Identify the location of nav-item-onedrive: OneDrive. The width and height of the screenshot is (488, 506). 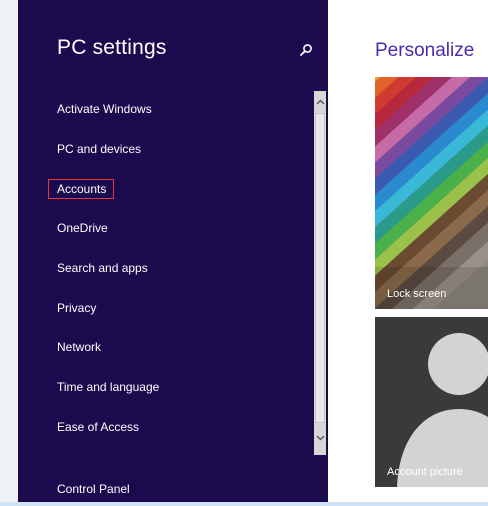
(82, 228).